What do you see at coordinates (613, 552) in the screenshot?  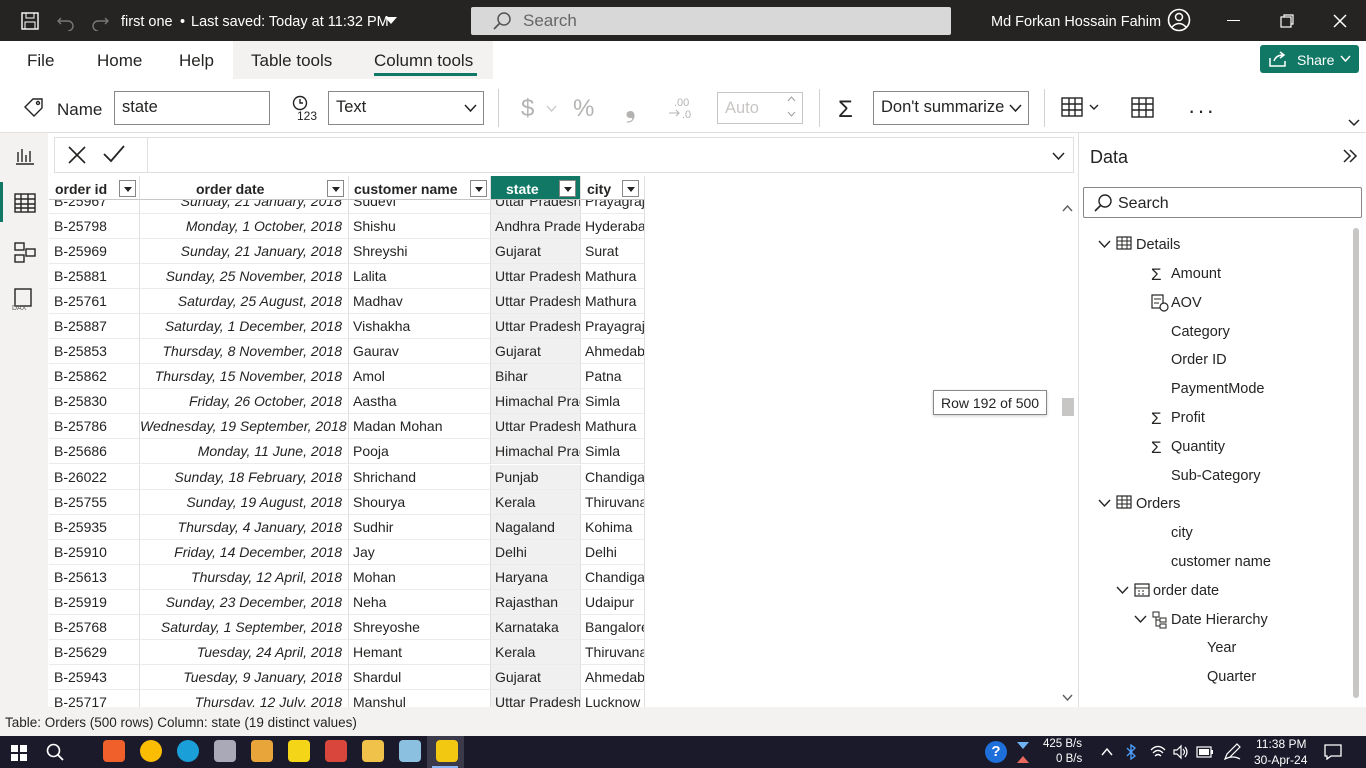 I see `cell-city: Delhi` at bounding box center [613, 552].